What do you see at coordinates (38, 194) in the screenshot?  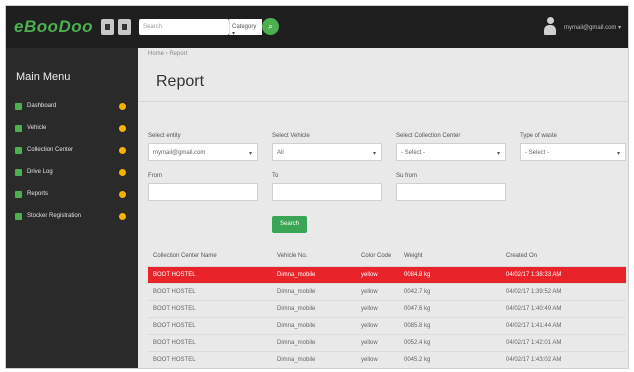 I see `sidebar-item-label: Reports` at bounding box center [38, 194].